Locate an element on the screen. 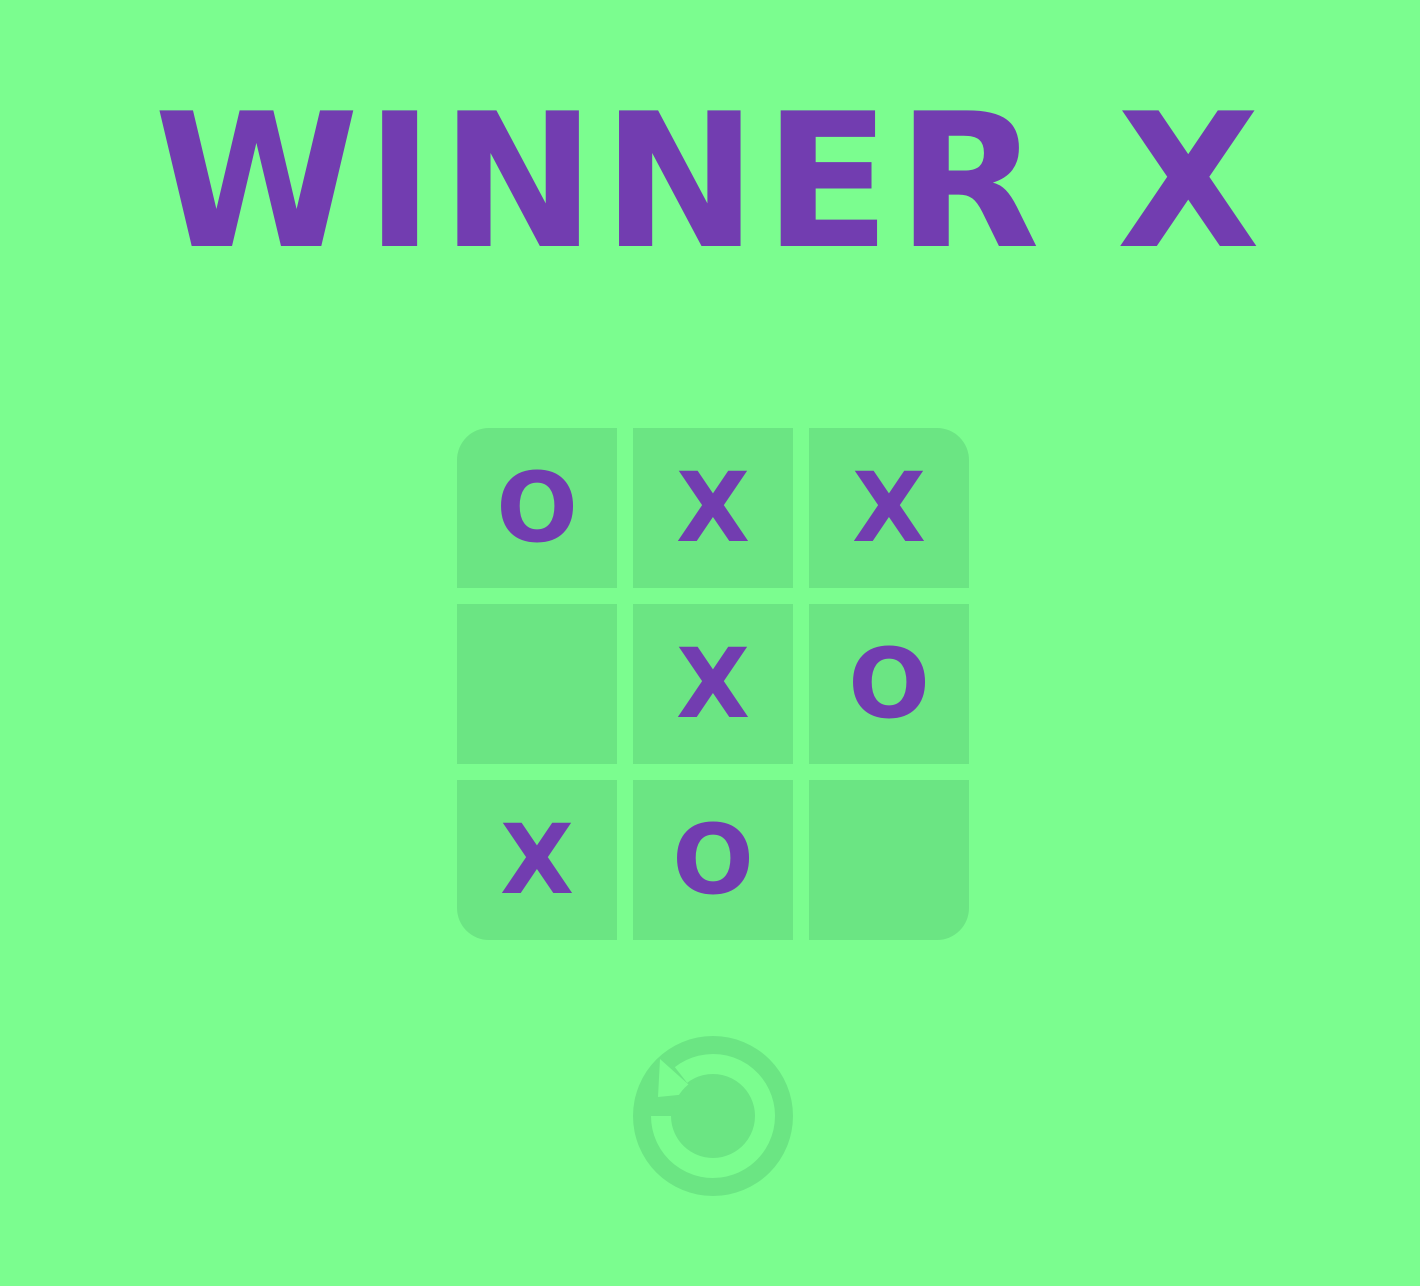 This screenshot has width=1420, height=1286. winner-title: WINNER X is located at coordinates (710, 181).